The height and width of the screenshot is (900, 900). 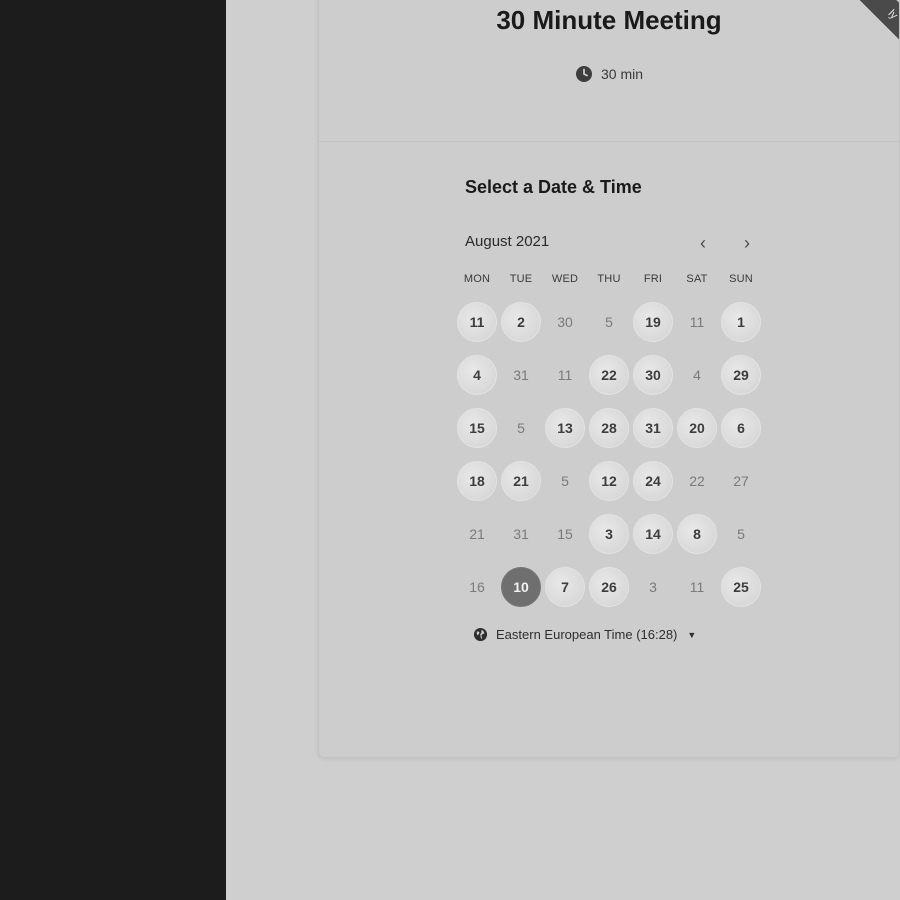 I want to click on day-number: 12, so click(x=609, y=480).